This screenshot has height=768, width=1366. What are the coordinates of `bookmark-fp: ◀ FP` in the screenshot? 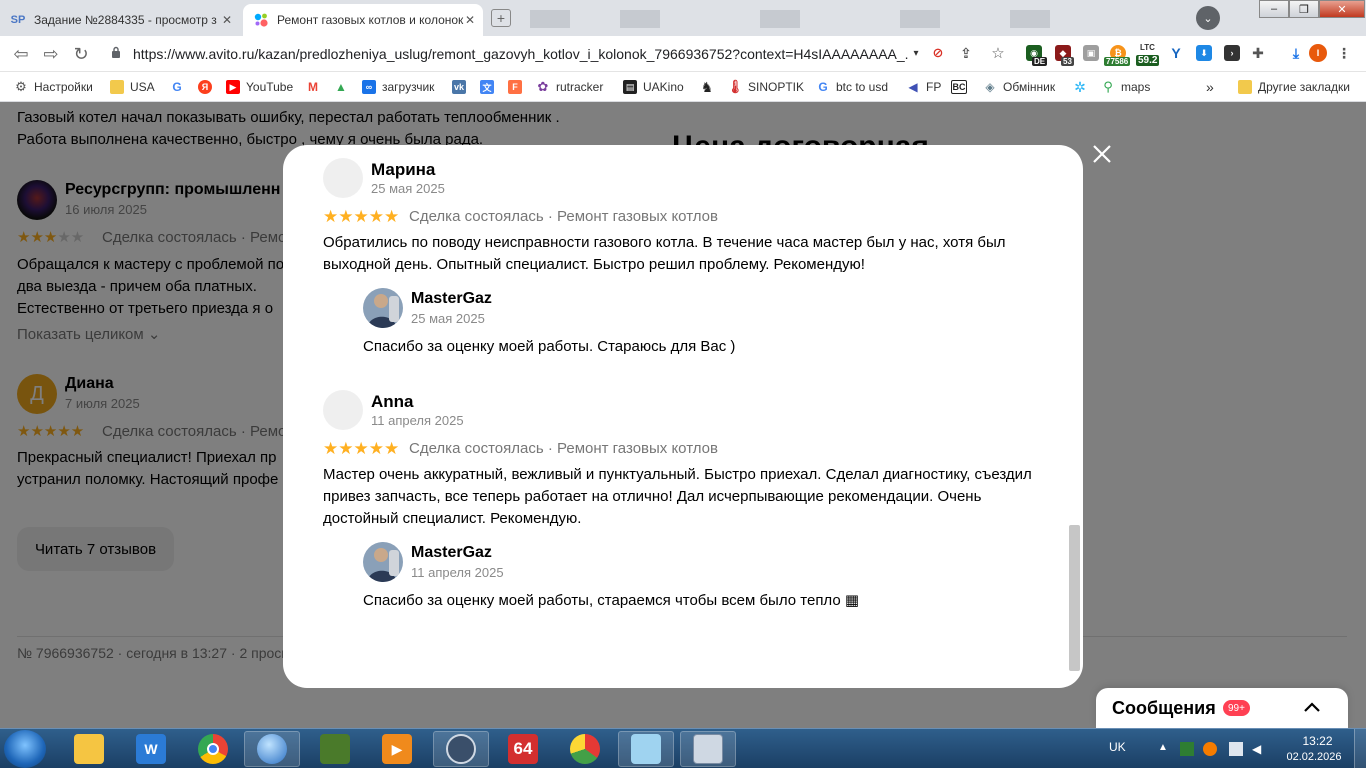 It's located at (923, 87).